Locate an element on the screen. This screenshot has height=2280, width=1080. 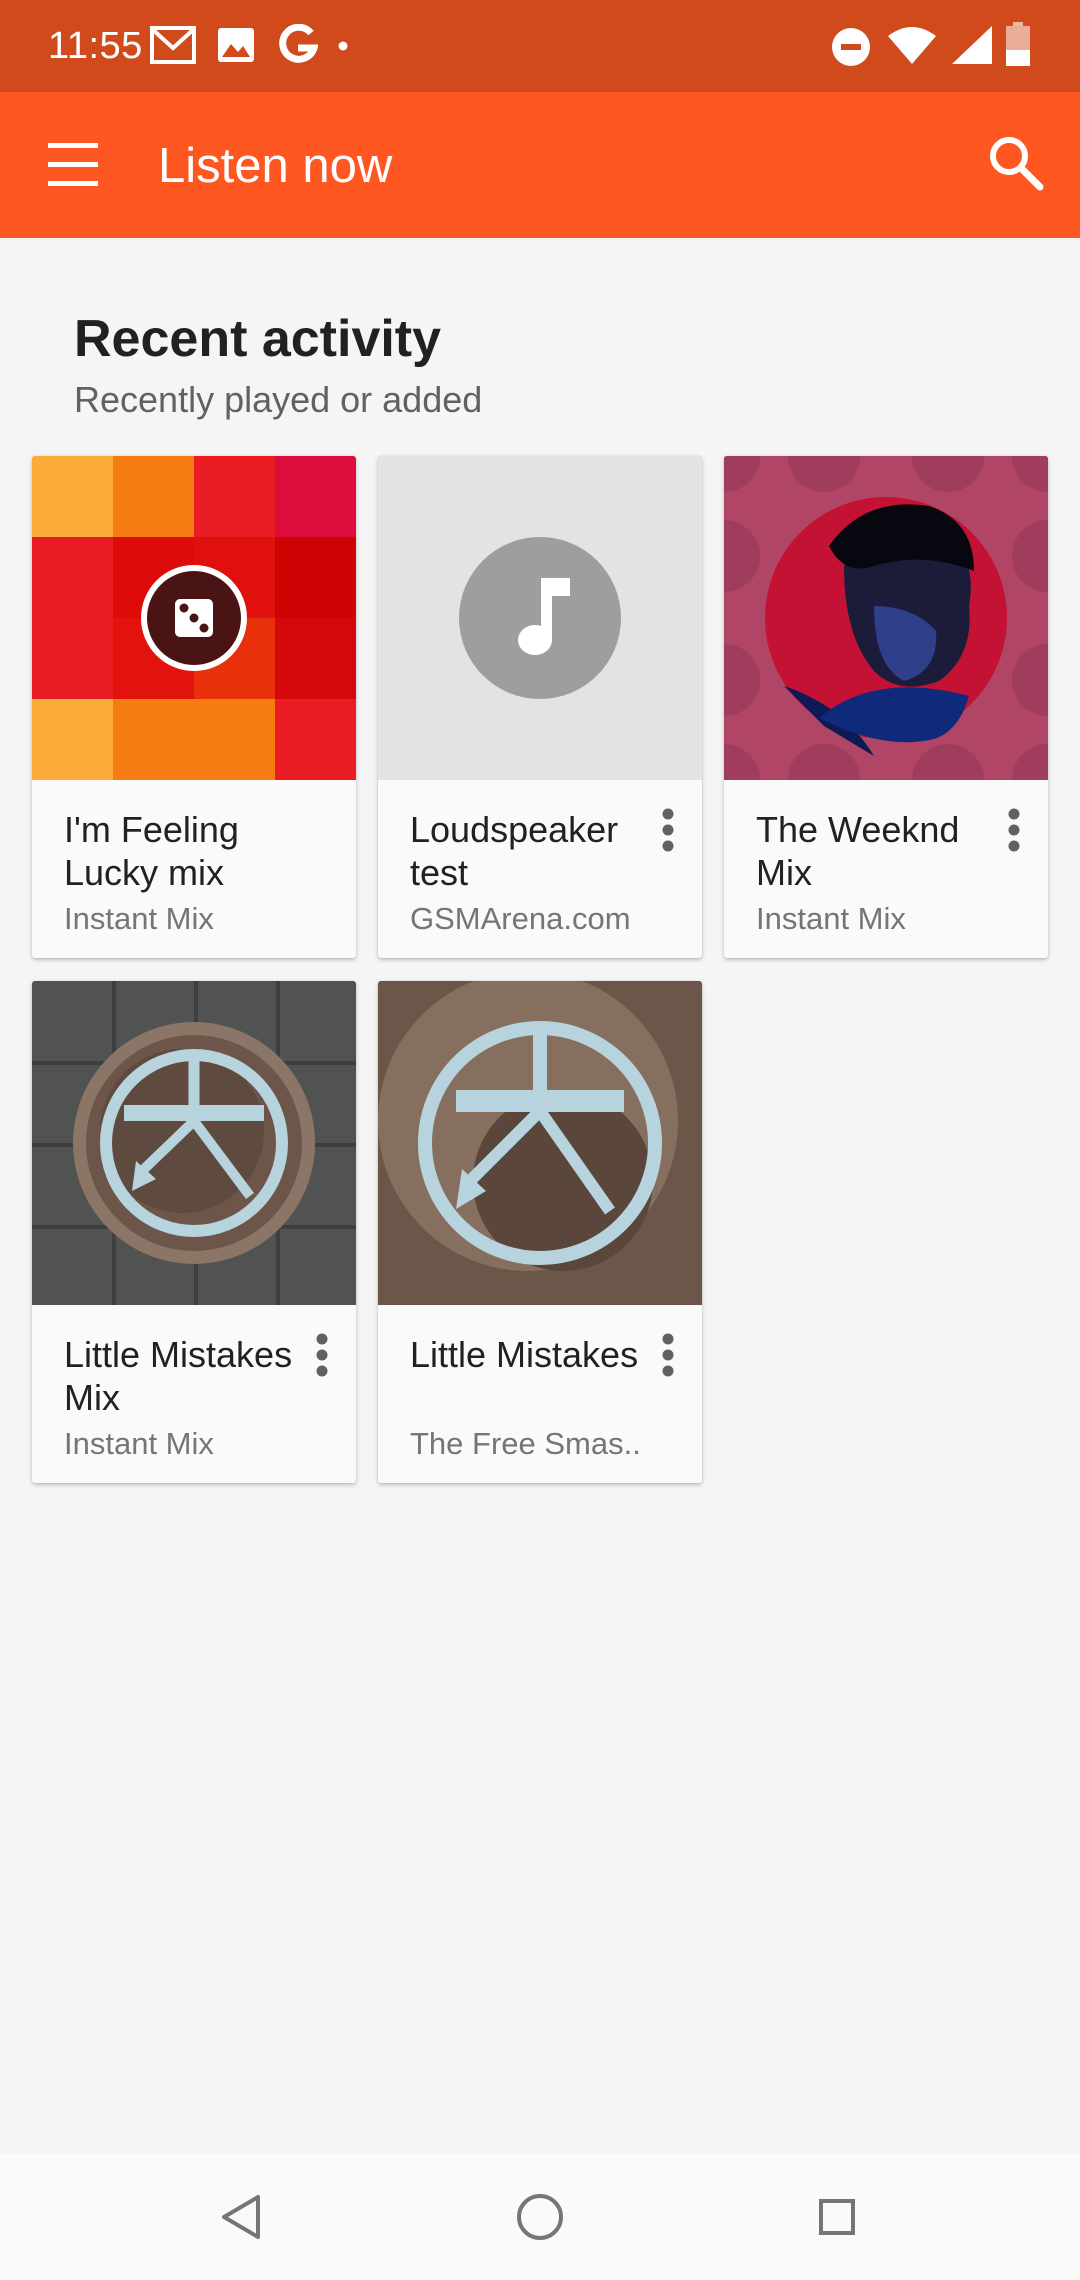
card-feeling-lucky-mix: I'm Feeling Lucky mix Instant Mix is located at coordinates (194, 707).